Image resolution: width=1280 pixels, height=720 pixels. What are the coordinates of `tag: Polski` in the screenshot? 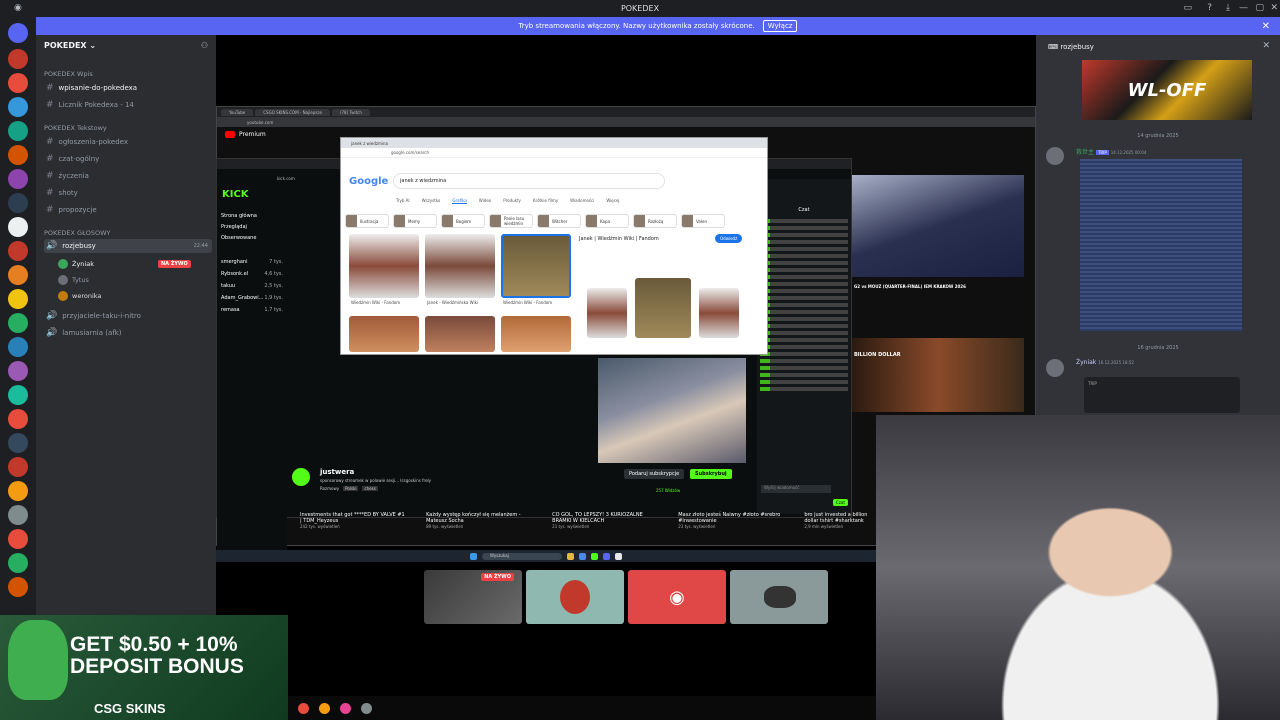 It's located at (351, 488).